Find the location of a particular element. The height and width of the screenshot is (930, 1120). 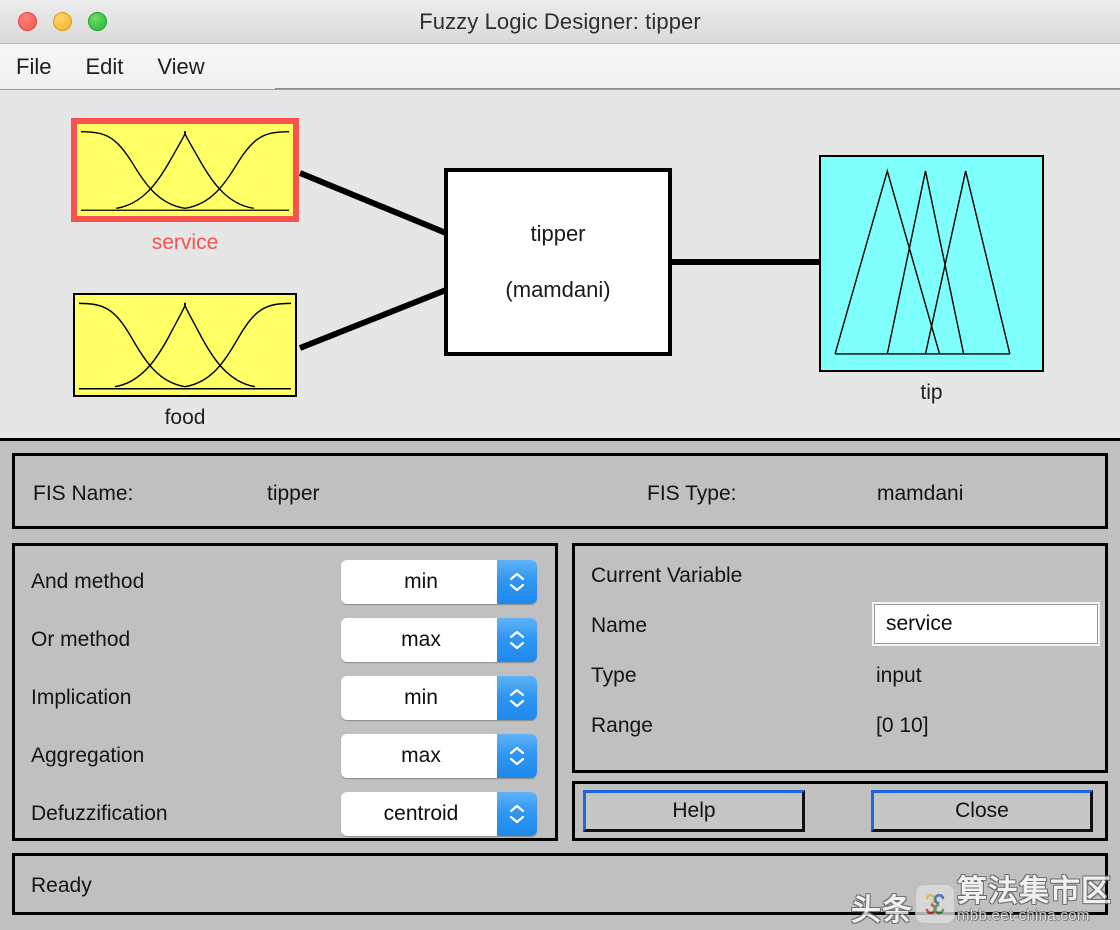

fis-summary-row: FIS Name: tipper FIS Type: mamdani is located at coordinates (560, 491).